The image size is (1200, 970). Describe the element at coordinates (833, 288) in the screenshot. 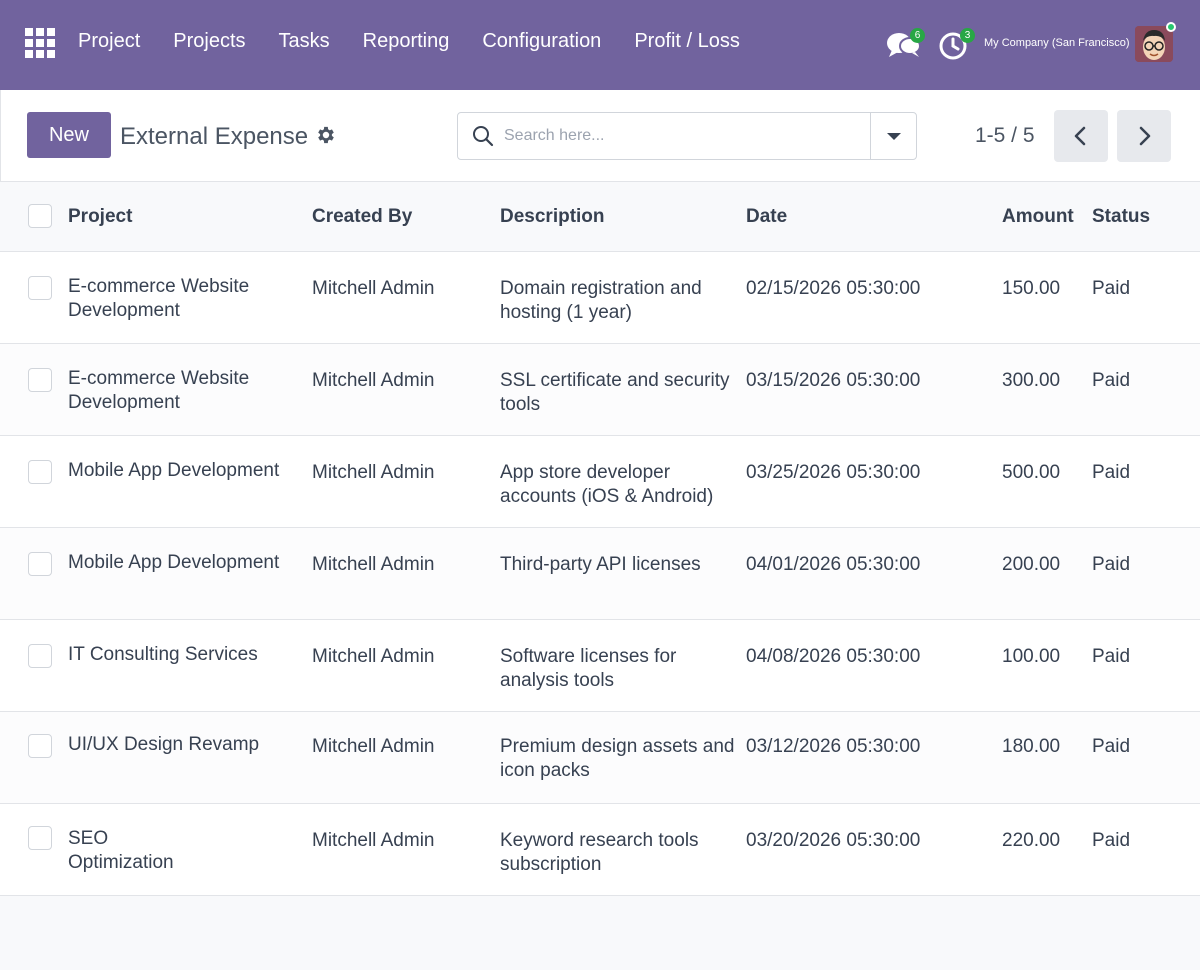

I see `cell-date: 02/15/2026 05:30:00` at that location.